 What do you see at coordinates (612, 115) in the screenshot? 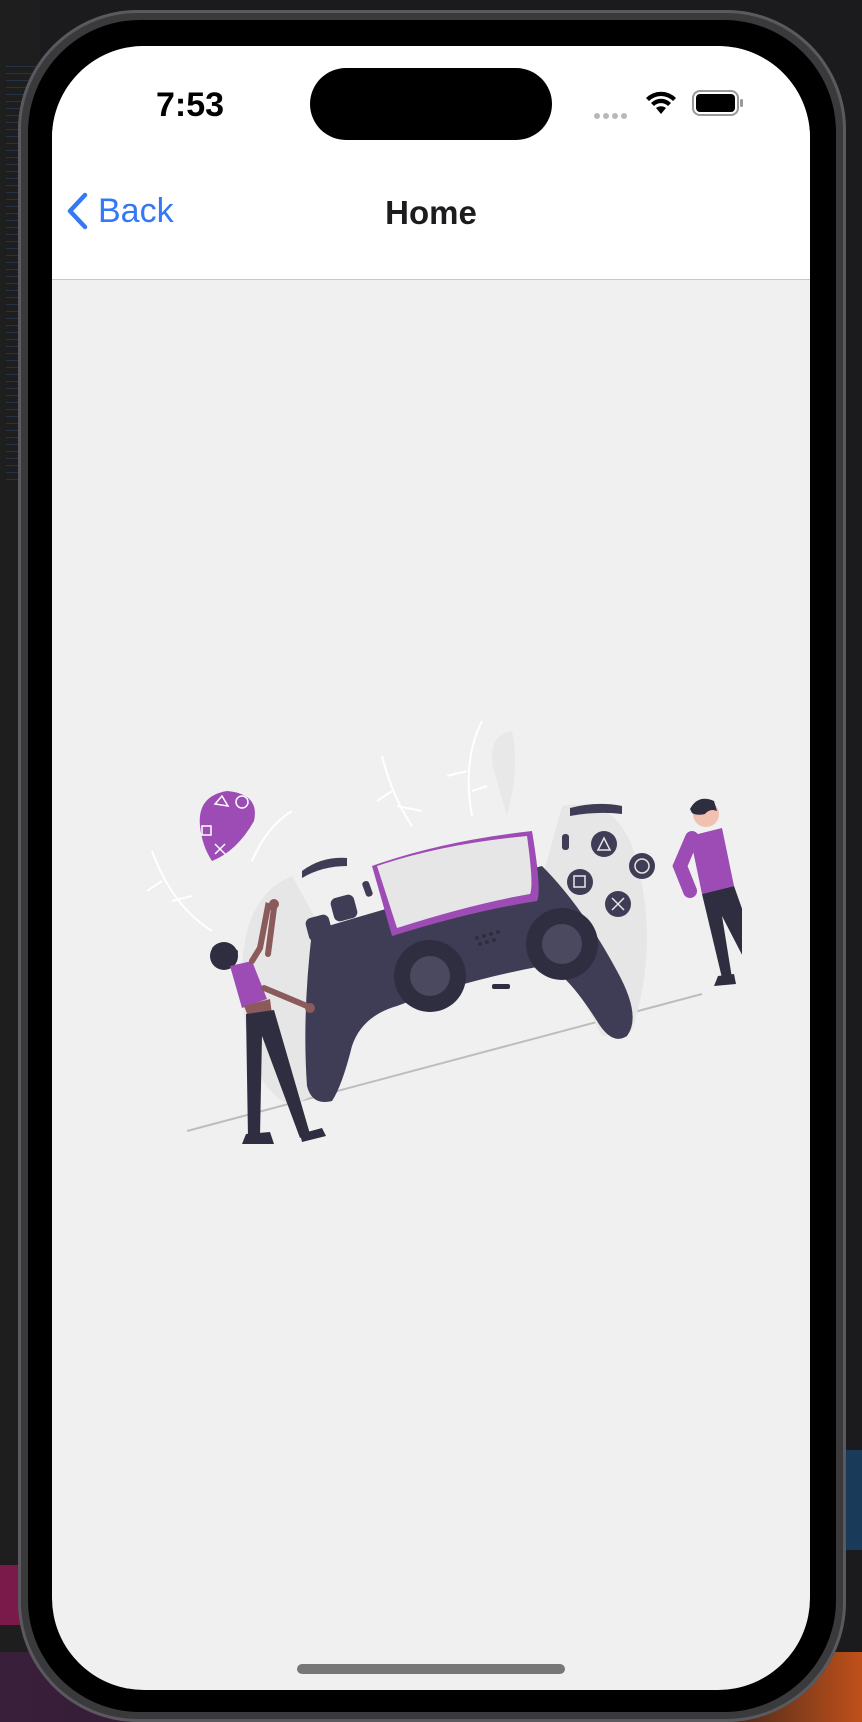
I see `signal-dots-icon` at bounding box center [612, 115].